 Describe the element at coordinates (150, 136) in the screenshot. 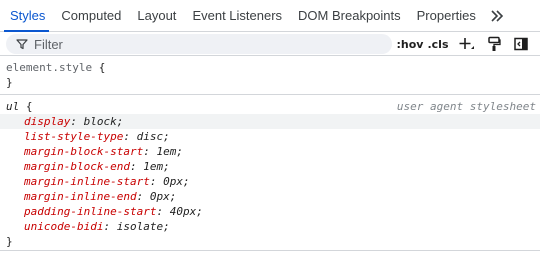

I see `property-value: disc` at that location.